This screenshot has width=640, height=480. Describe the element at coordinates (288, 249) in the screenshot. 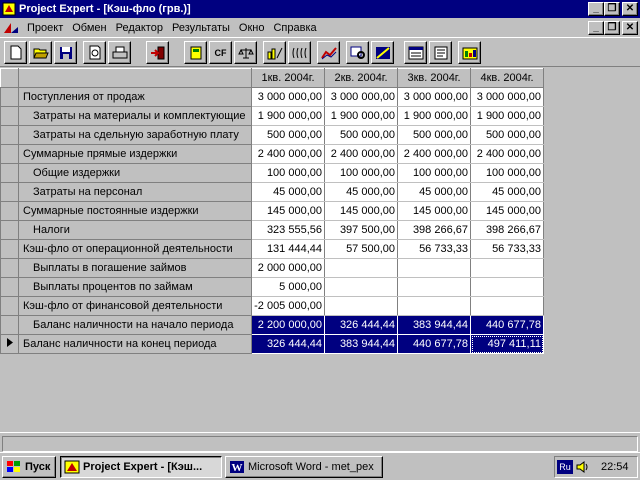

I see `table-cell: 131 444,44` at that location.